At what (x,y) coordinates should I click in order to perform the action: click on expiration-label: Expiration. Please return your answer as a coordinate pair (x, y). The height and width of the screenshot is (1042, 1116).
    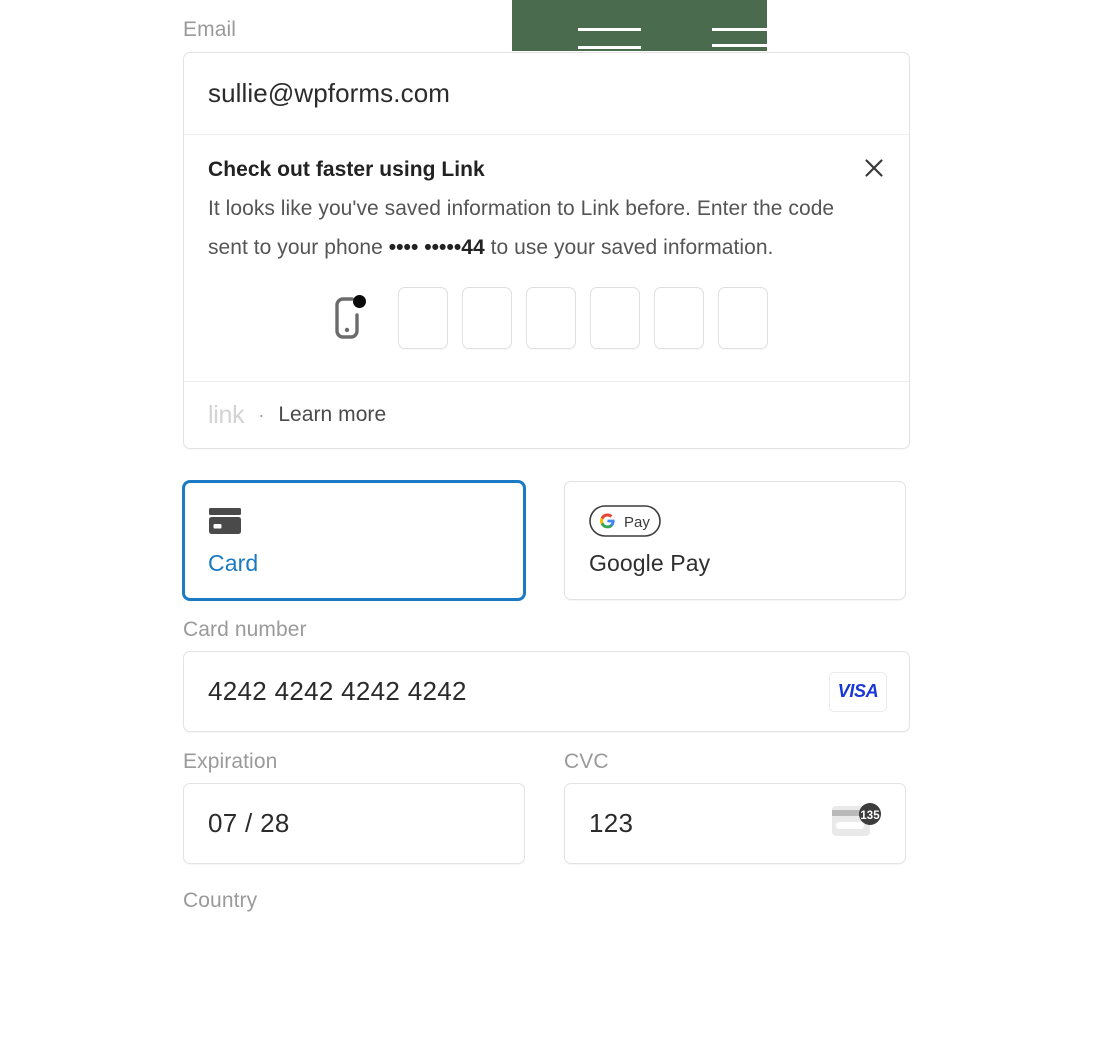
    Looking at the image, I should click on (230, 762).